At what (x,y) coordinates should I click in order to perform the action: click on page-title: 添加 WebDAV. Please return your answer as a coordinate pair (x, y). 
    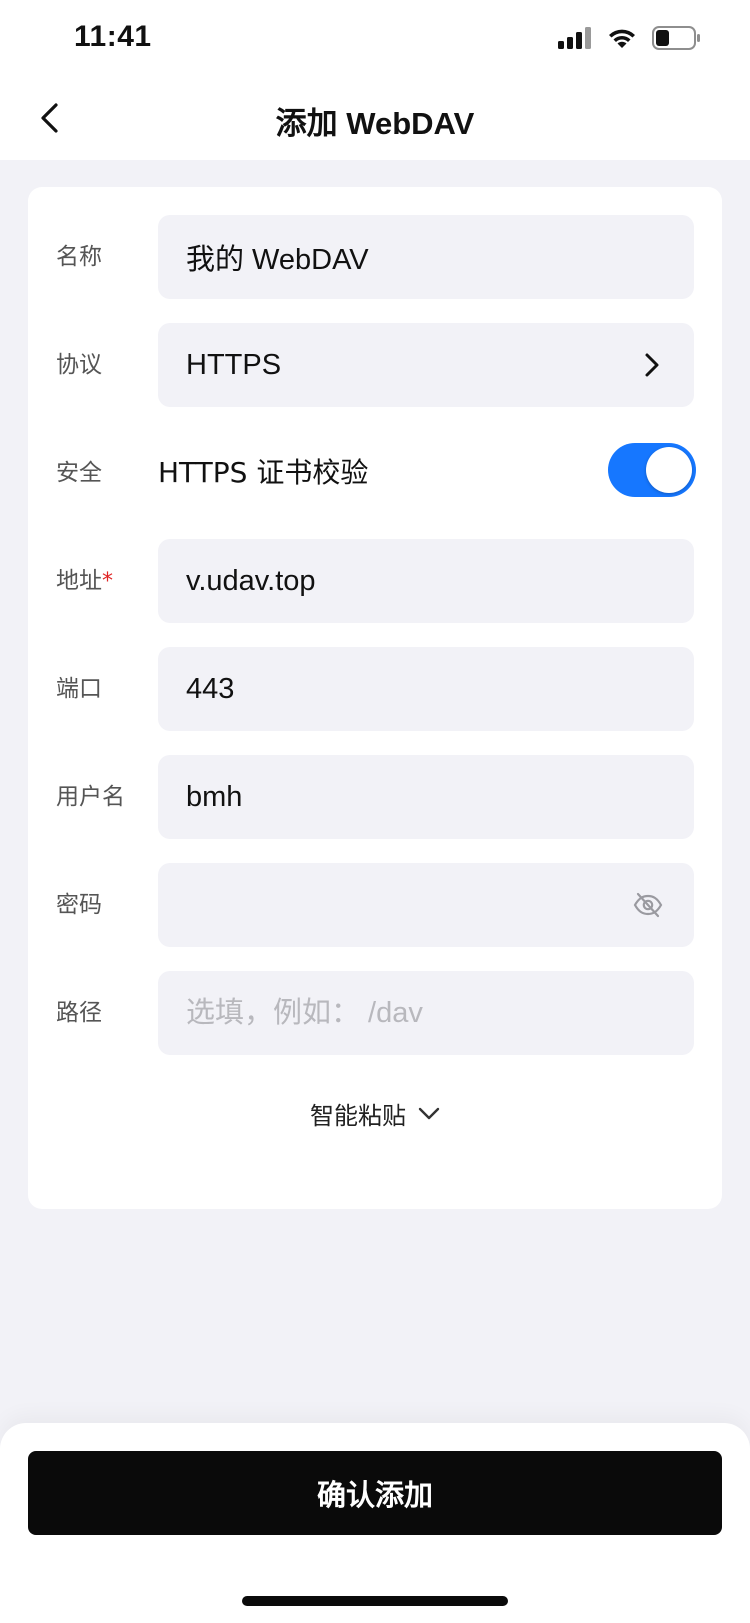
    Looking at the image, I should click on (375, 123).